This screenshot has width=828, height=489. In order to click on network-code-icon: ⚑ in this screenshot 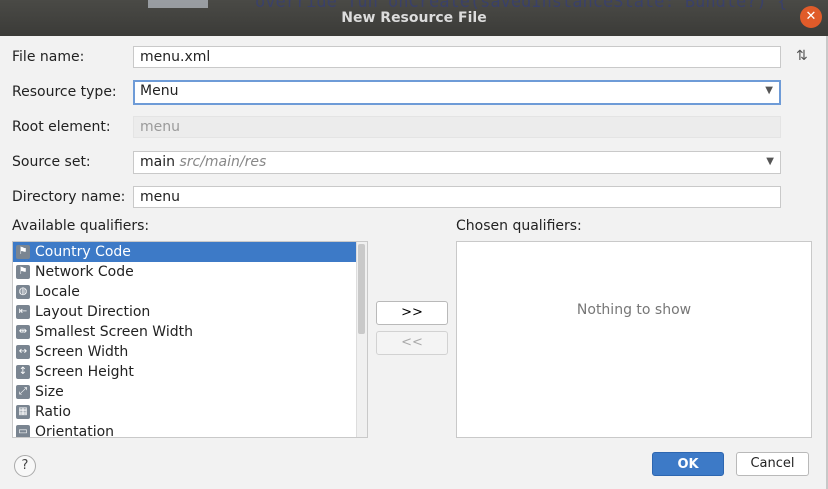, I will do `click(23, 272)`.